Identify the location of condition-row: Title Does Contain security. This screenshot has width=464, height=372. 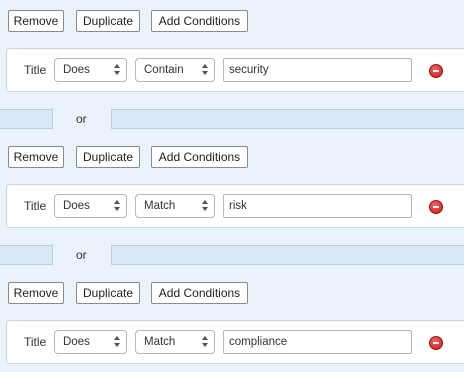
(235, 70).